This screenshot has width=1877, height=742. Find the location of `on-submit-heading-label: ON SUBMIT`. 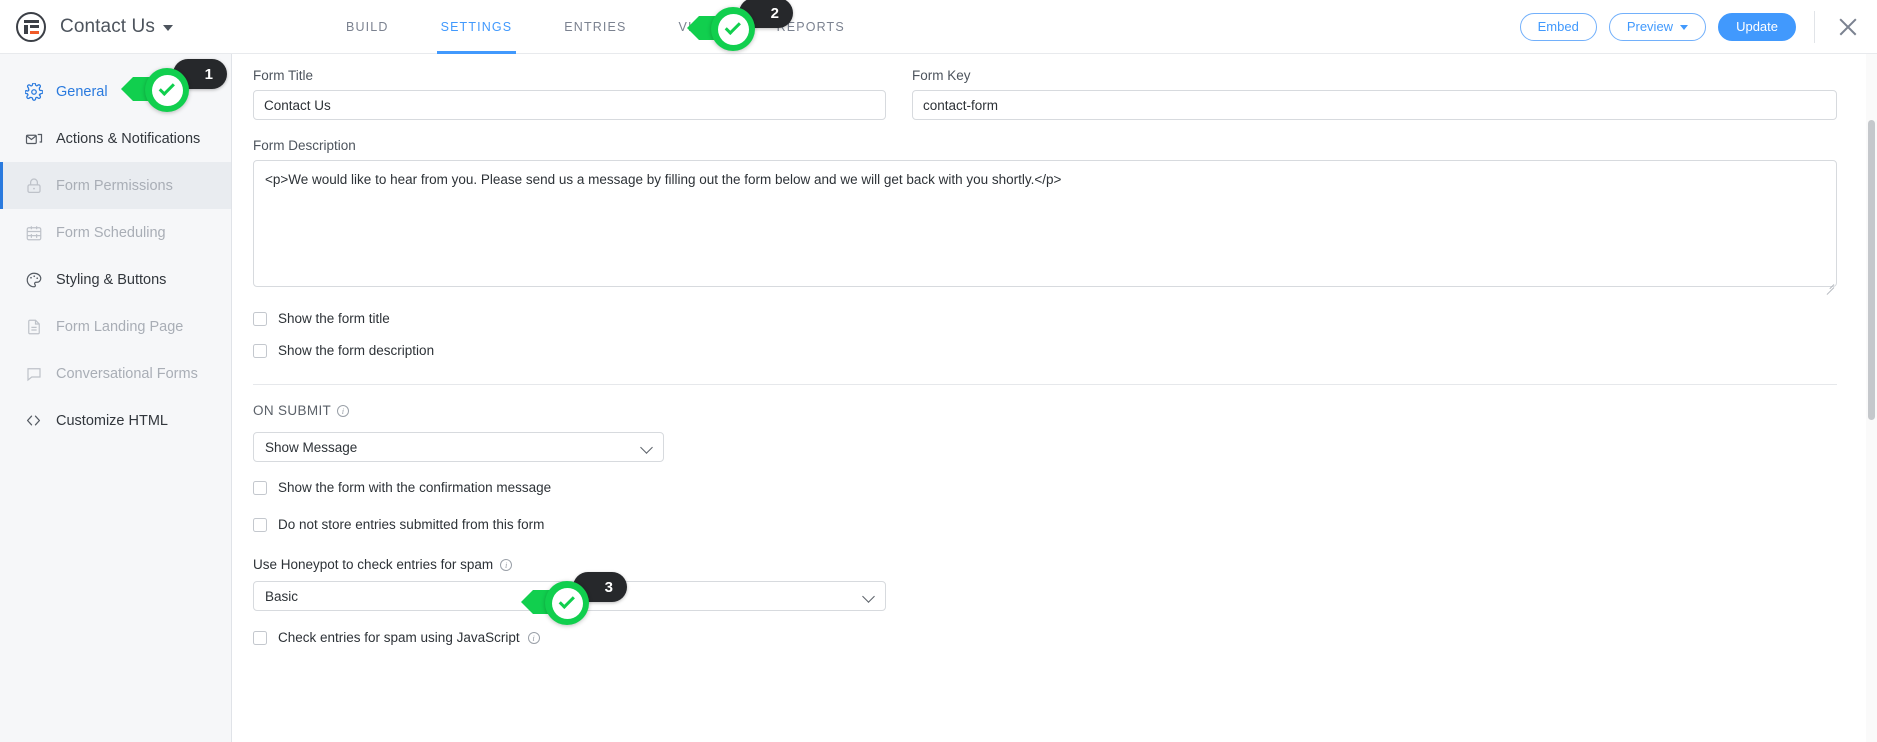

on-submit-heading-label: ON SUBMIT is located at coordinates (292, 410).